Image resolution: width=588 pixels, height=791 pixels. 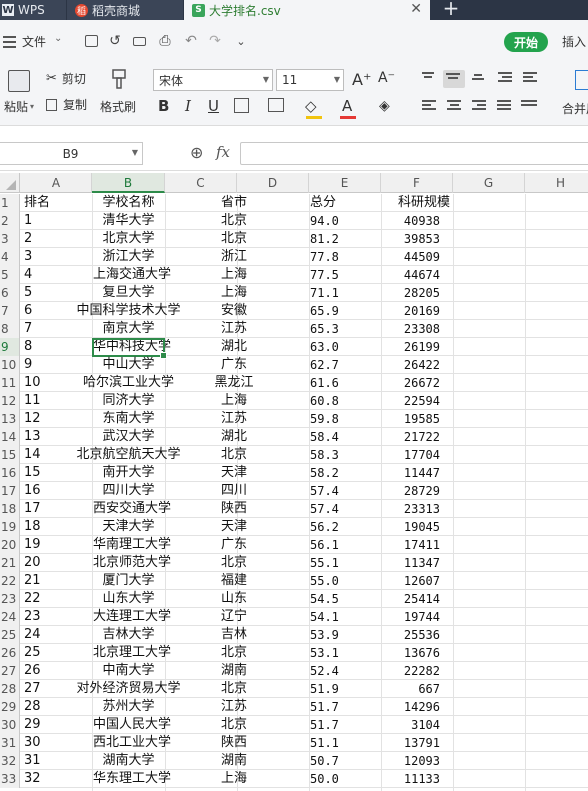 What do you see at coordinates (410, 509) in the screenshot?
I see `cell-research-scale: 23313` at bounding box center [410, 509].